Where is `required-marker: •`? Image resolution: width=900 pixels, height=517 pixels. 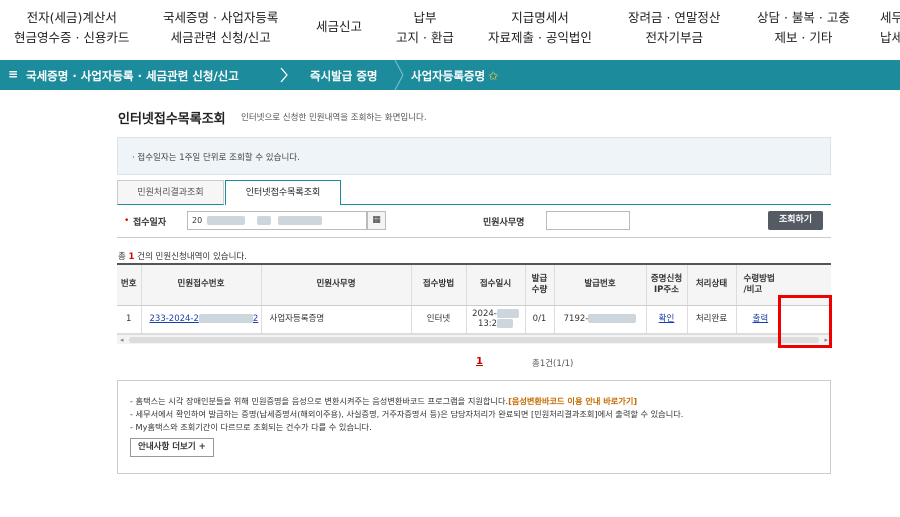 required-marker: • is located at coordinates (127, 221).